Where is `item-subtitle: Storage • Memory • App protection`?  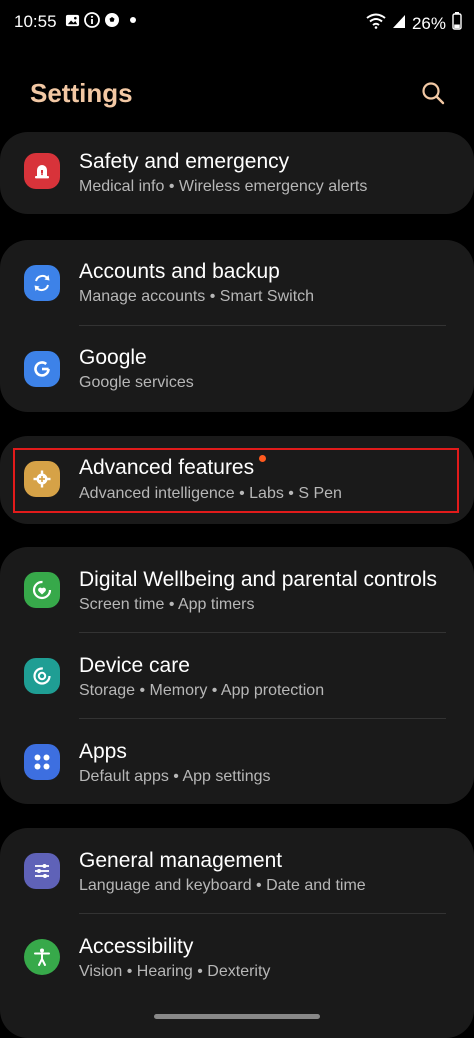 item-subtitle: Storage • Memory • App protection is located at coordinates (202, 690).